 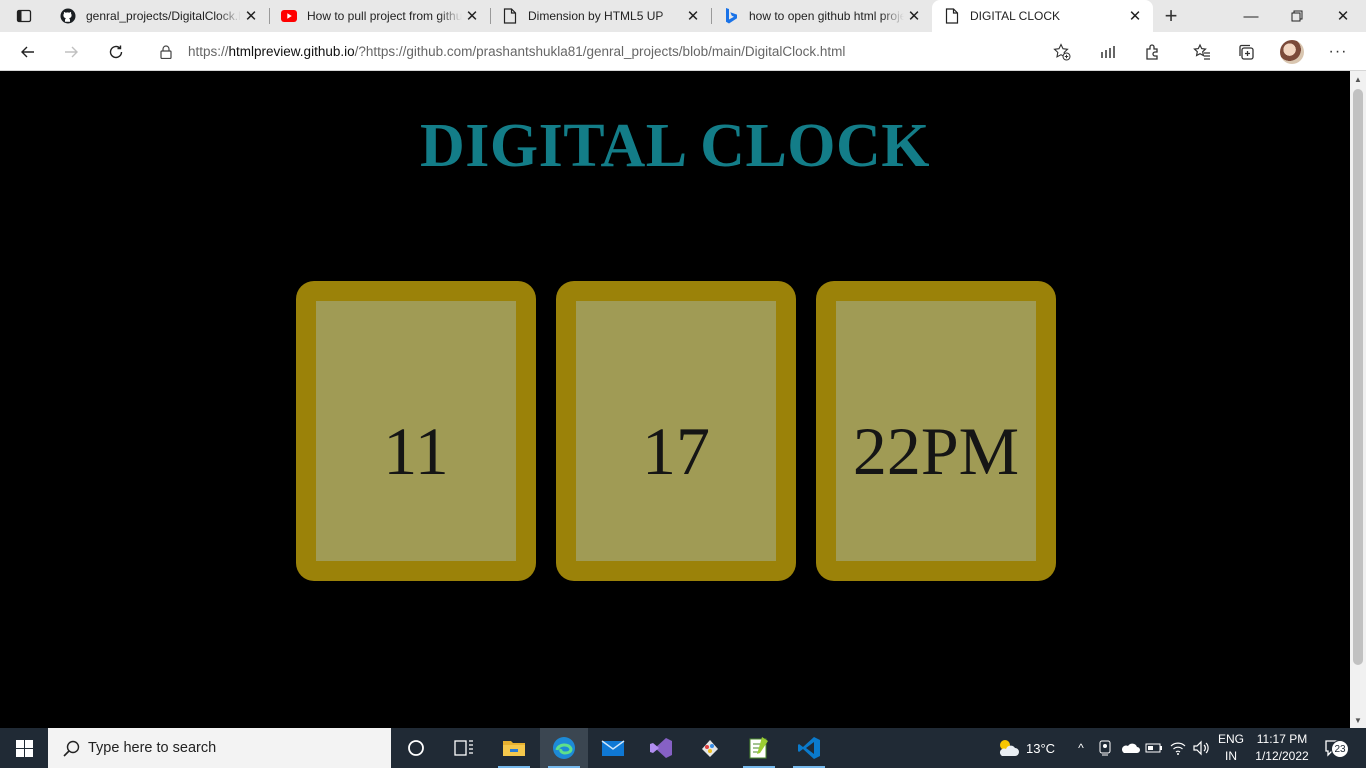 I want to click on new-tab-button: +, so click(x=1171, y=16).